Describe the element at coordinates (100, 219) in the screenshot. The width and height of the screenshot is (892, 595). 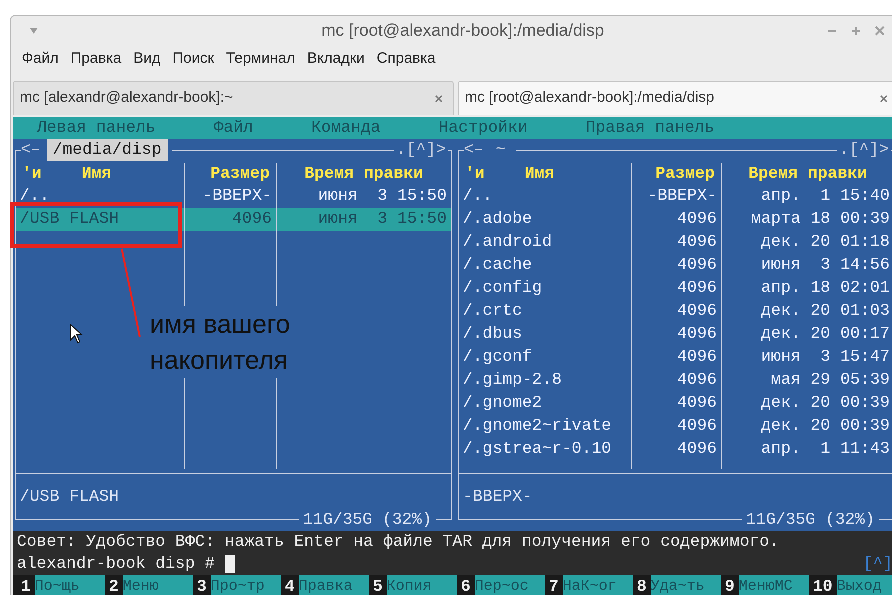
I see `file-name: /USB FLASH` at that location.